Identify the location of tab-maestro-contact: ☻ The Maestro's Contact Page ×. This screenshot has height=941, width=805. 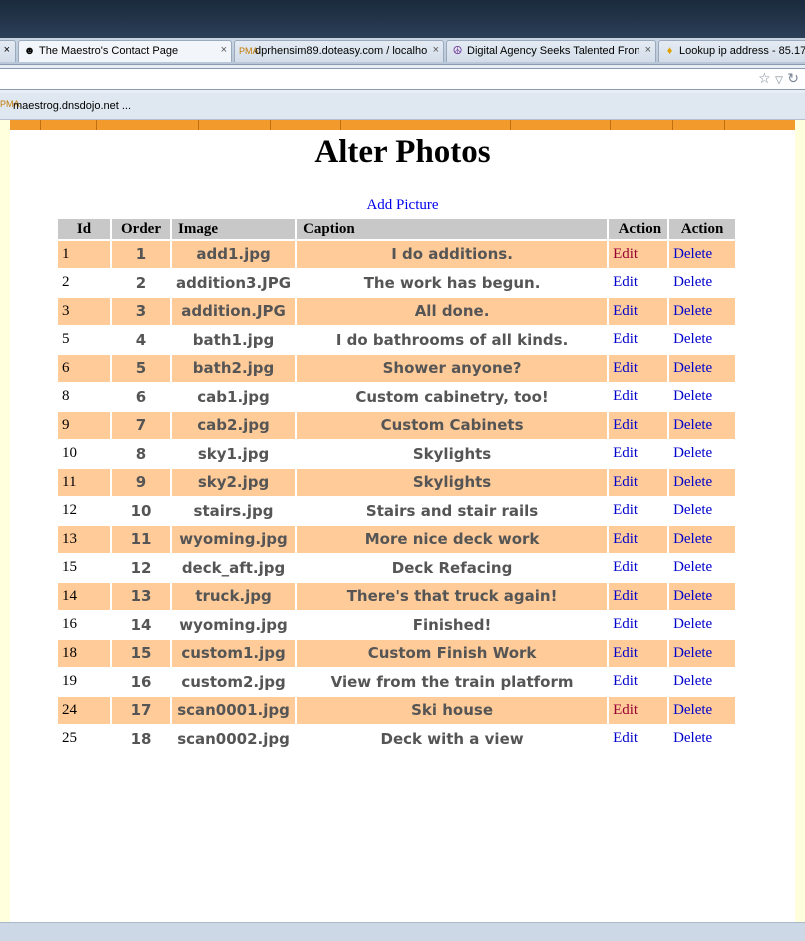
(125, 51).